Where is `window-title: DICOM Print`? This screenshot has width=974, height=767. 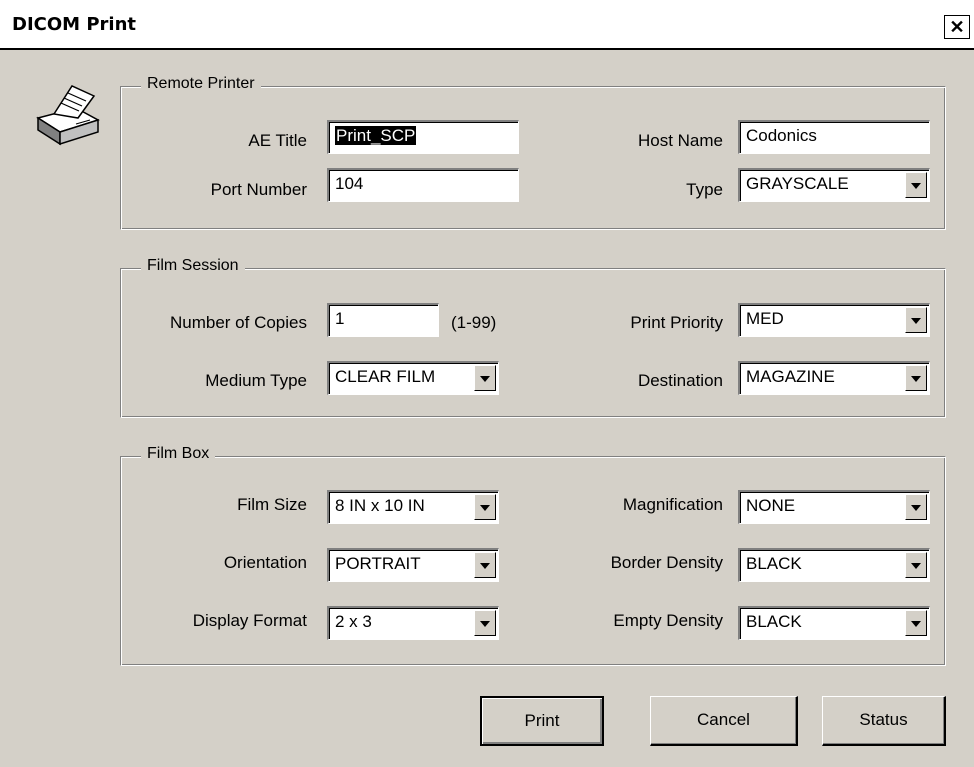 window-title: DICOM Print is located at coordinates (74, 24).